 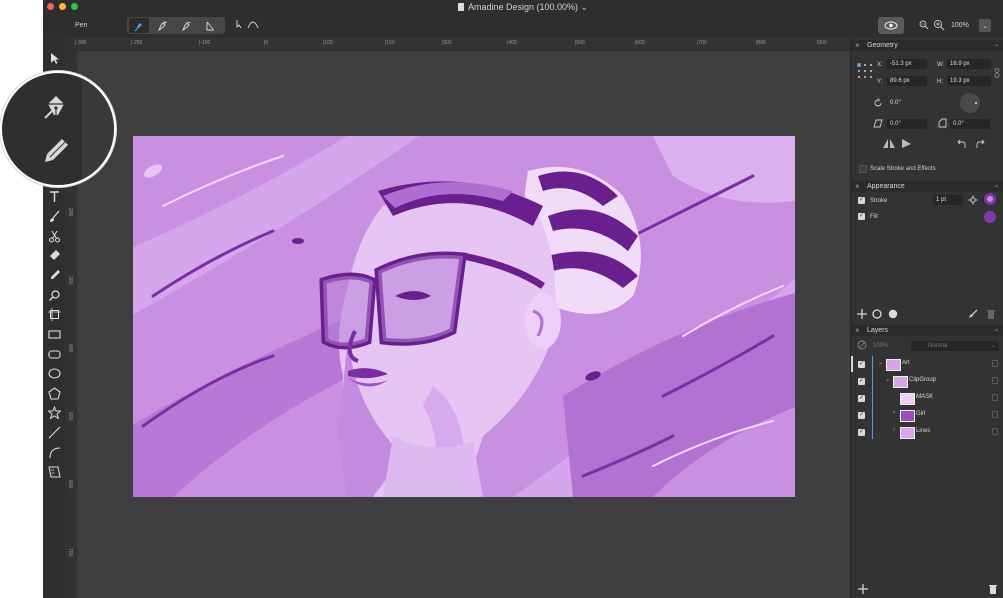 What do you see at coordinates (54, 452) in the screenshot?
I see `arc-icon` at bounding box center [54, 452].